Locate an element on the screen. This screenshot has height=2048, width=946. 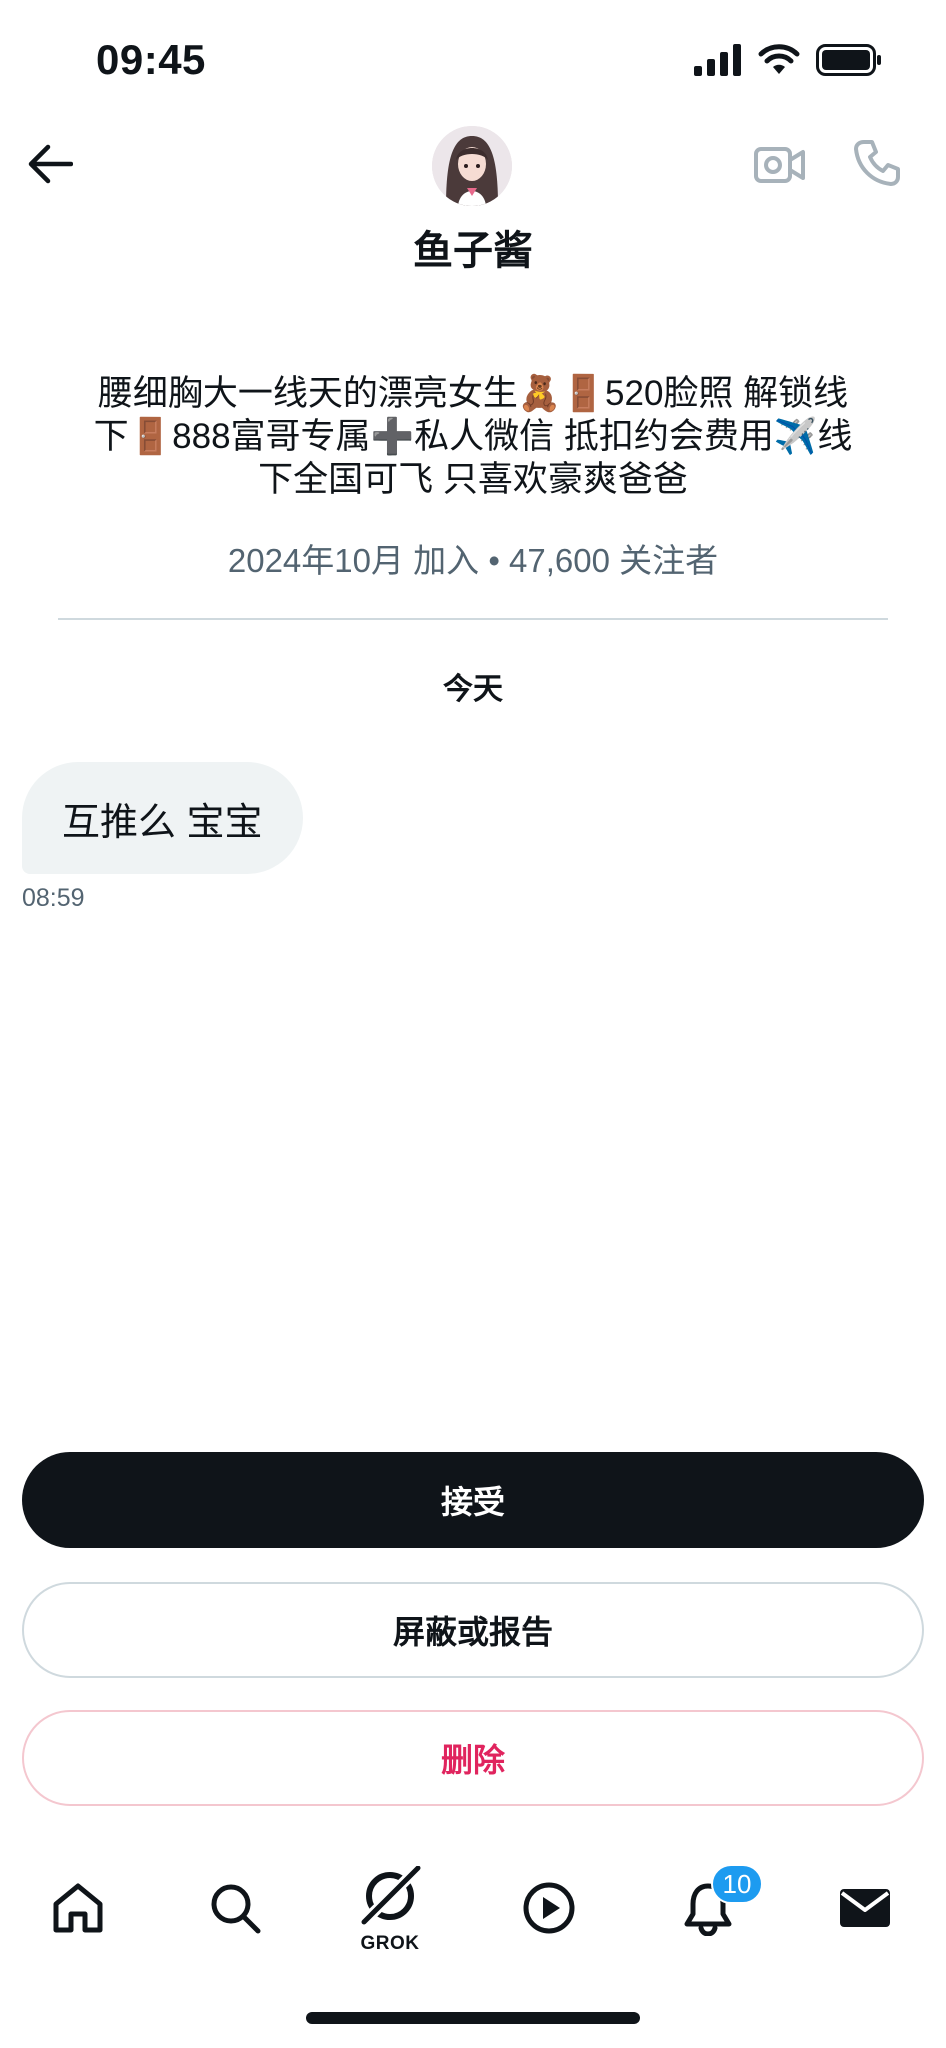
status-bar: 09:45 is located at coordinates (473, 55).